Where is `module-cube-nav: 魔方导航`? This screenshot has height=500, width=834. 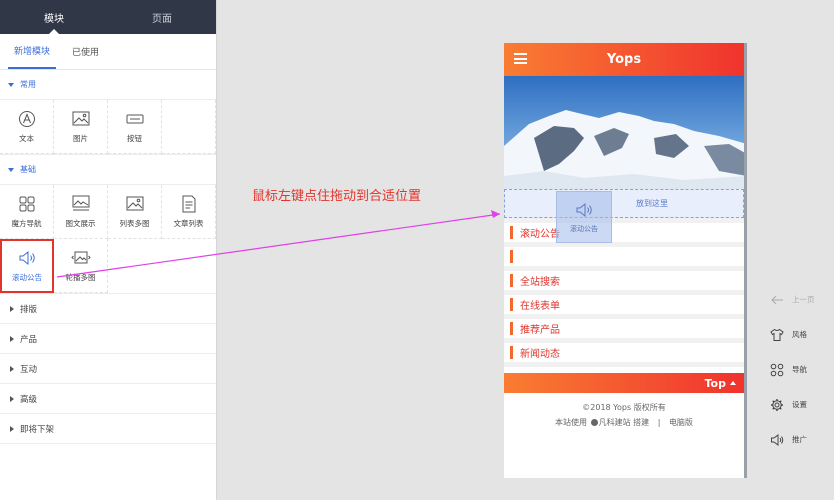
module-cube-nav: 魔方导航 is located at coordinates (27, 212).